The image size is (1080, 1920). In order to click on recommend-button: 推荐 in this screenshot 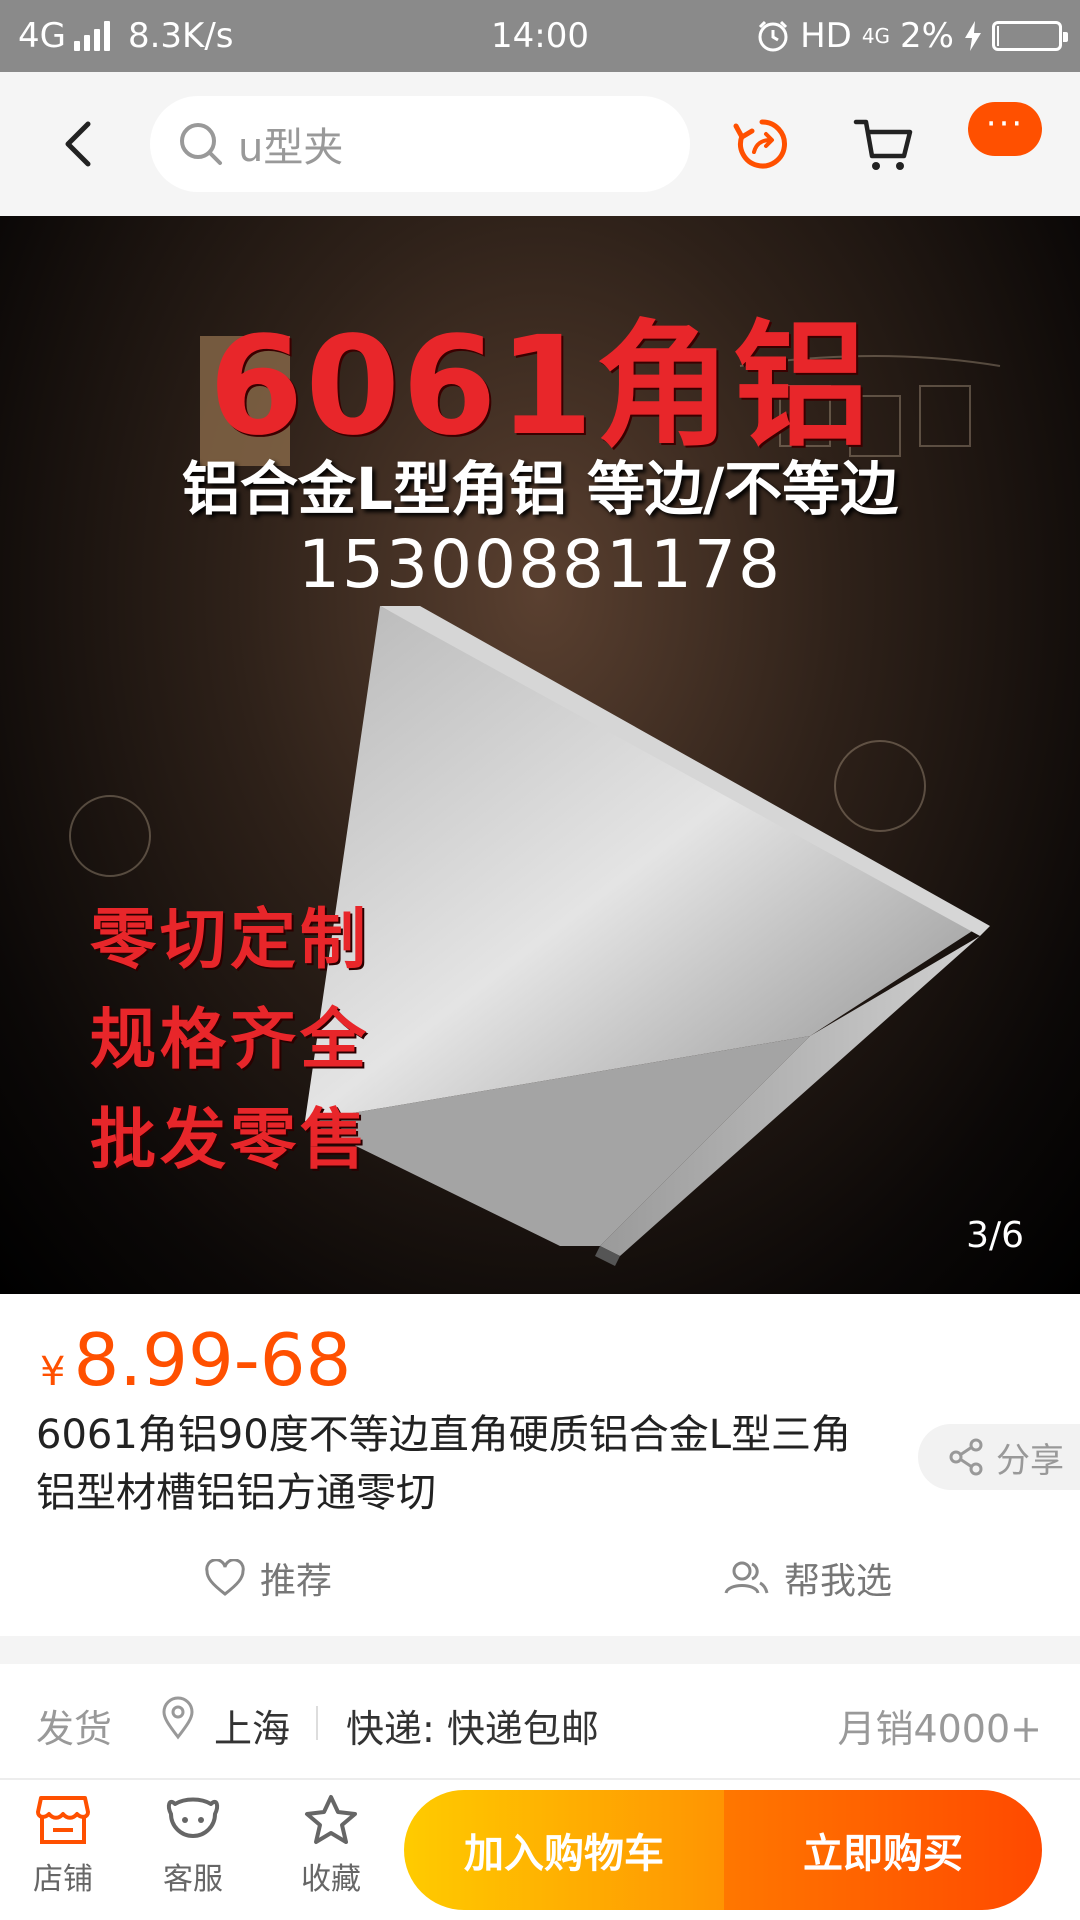, I will do `click(268, 1578)`.